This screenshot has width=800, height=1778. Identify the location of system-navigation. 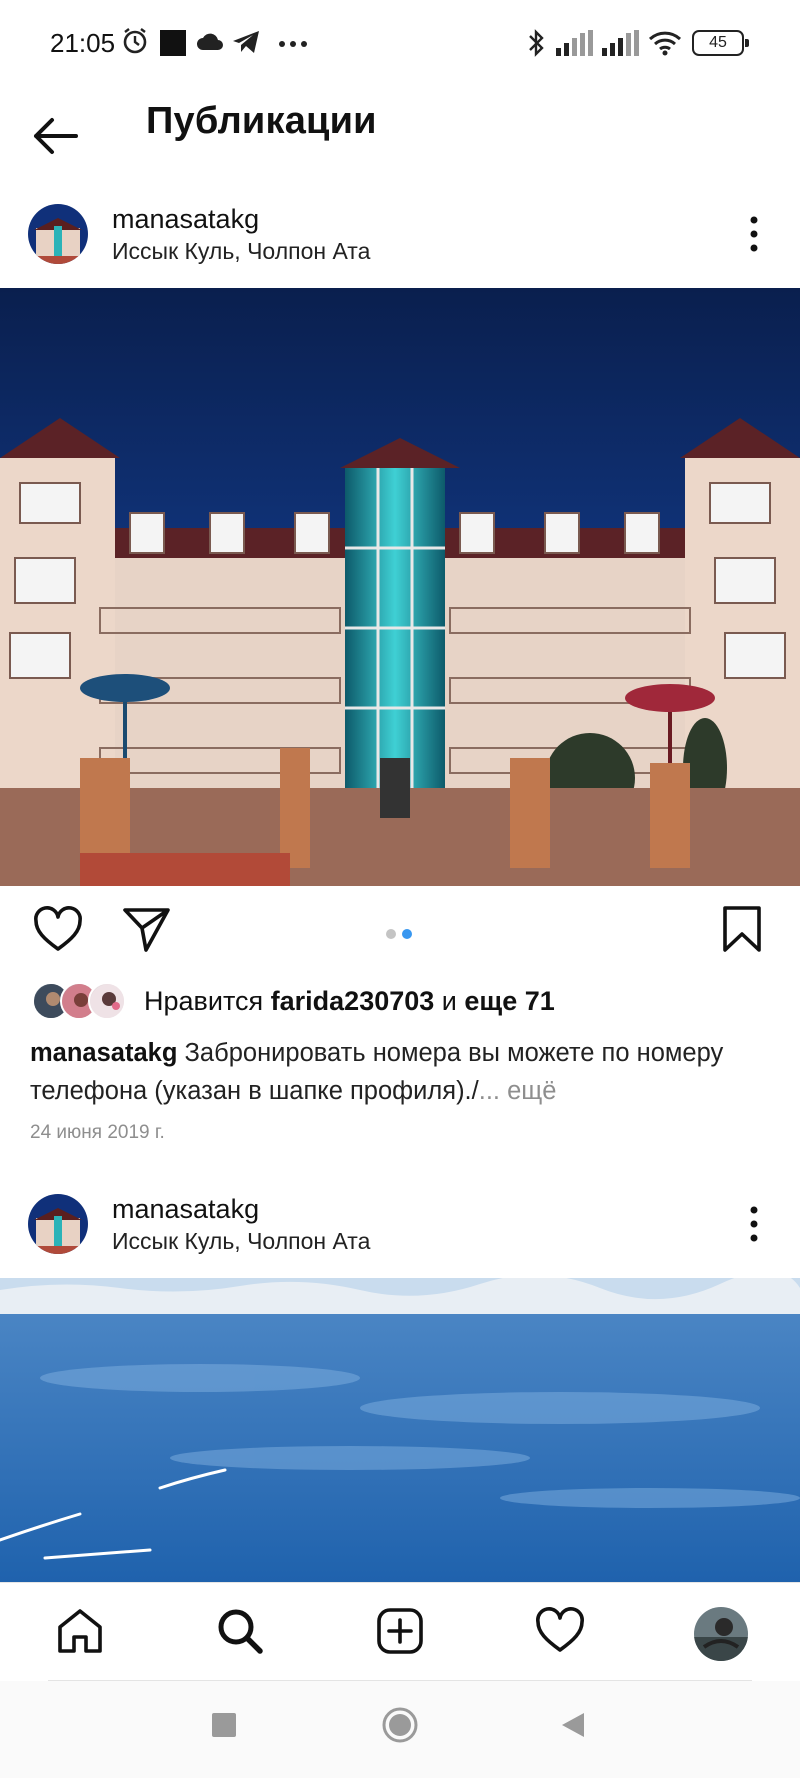
(400, 1729).